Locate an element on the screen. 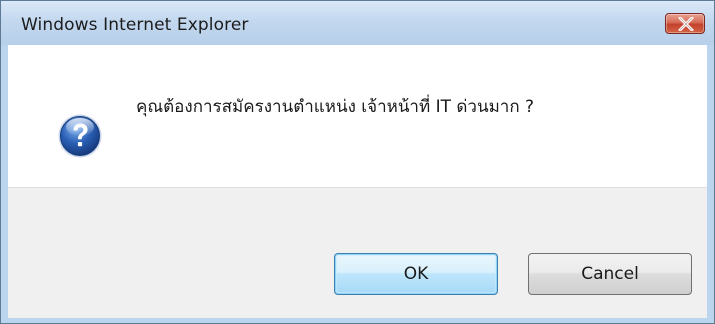 The width and height of the screenshot is (715, 324). ok-button: OK is located at coordinates (416, 274).